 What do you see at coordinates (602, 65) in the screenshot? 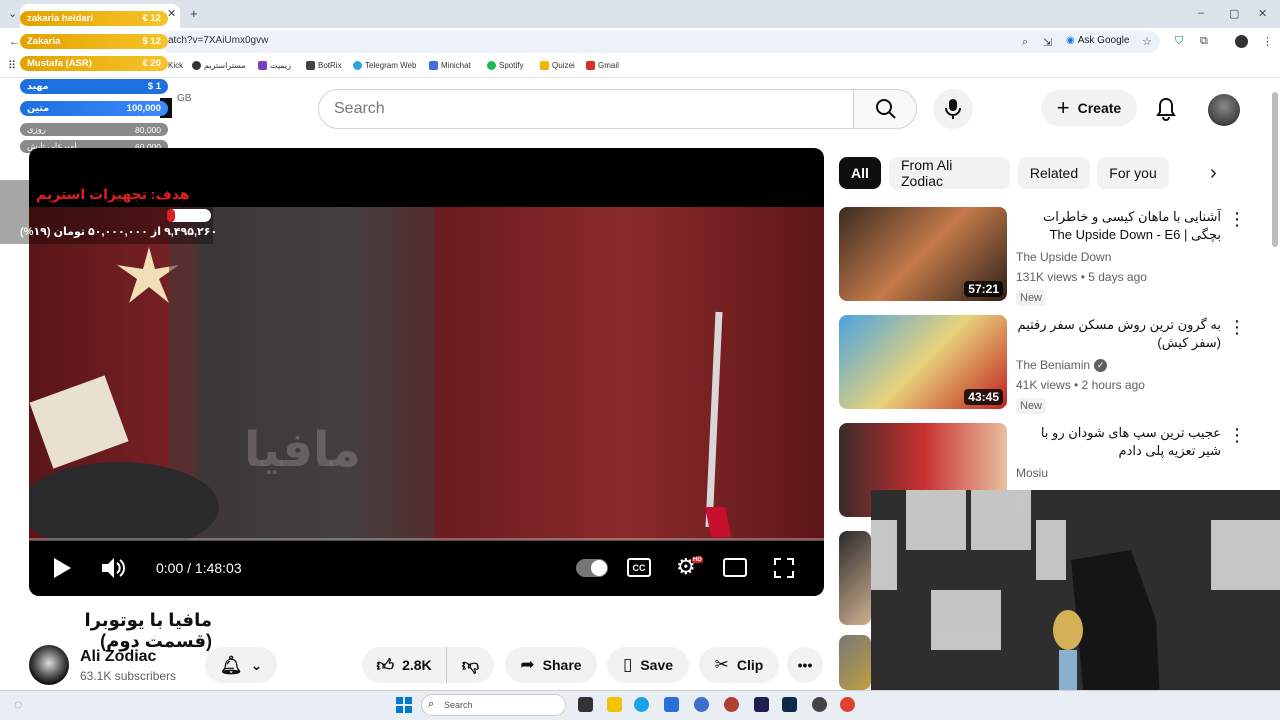
I see `bookmark-gmail: Gmail` at bounding box center [602, 65].